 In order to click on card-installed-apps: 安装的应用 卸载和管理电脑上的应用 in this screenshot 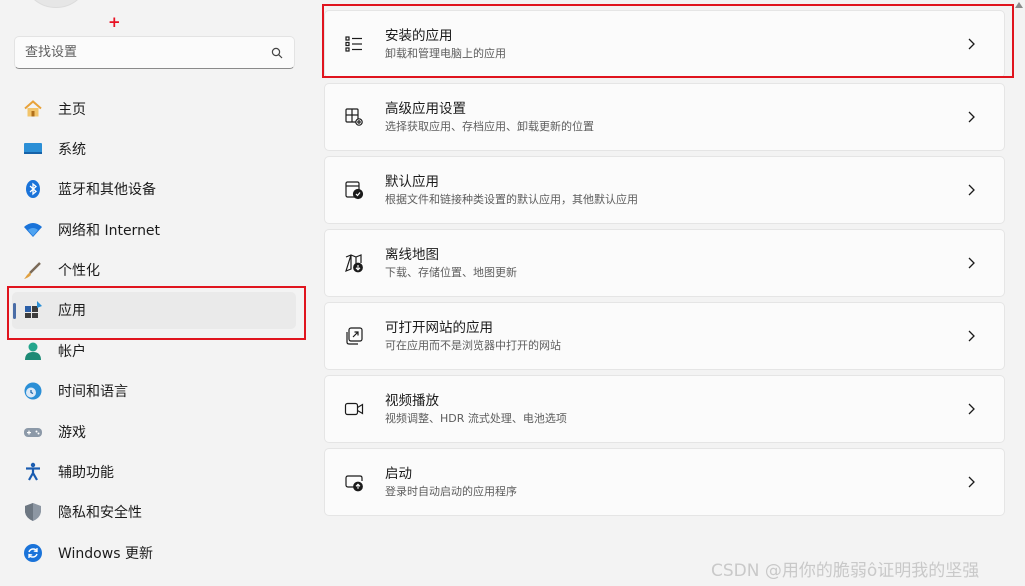, I will do `click(664, 44)`.